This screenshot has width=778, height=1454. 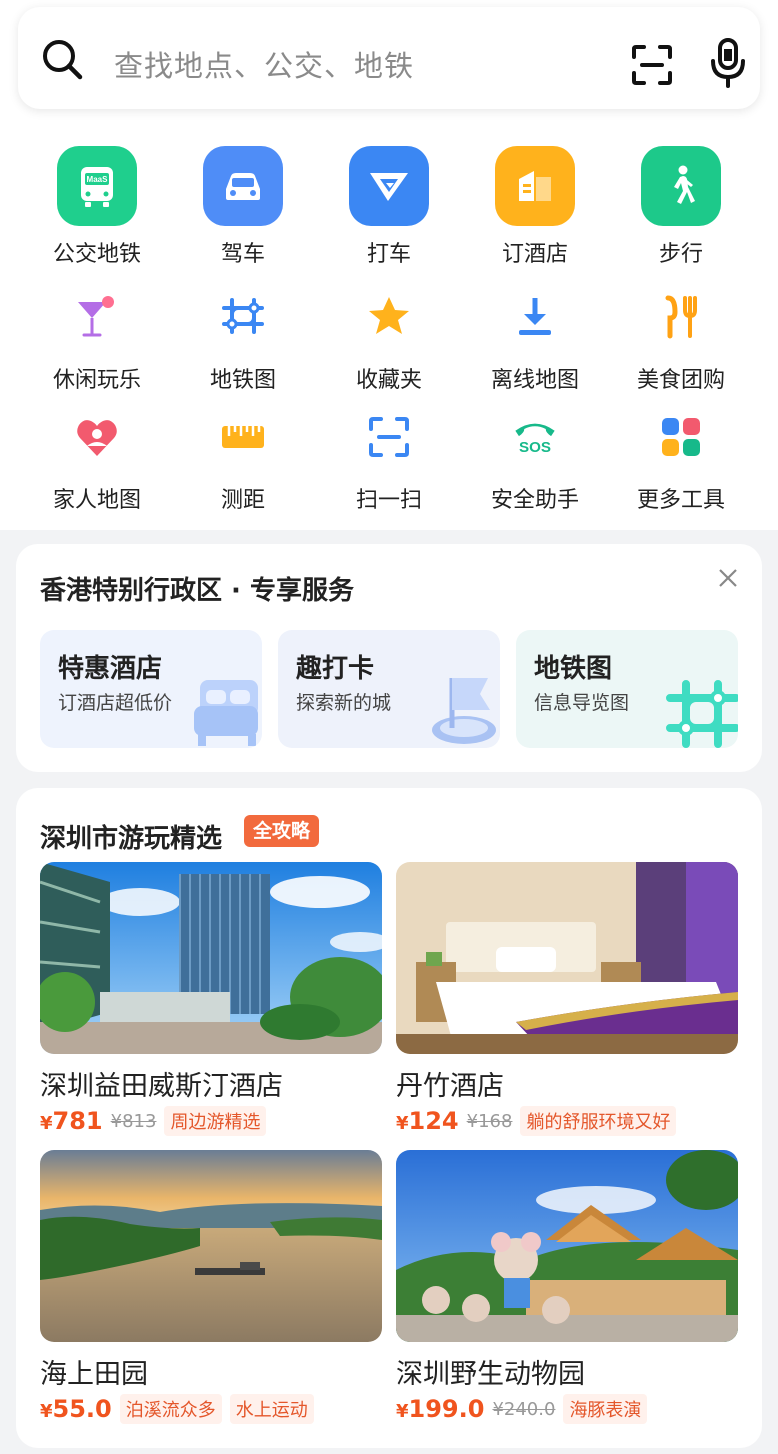 What do you see at coordinates (335, 669) in the screenshot?
I see `service-title: 趣打卡` at bounding box center [335, 669].